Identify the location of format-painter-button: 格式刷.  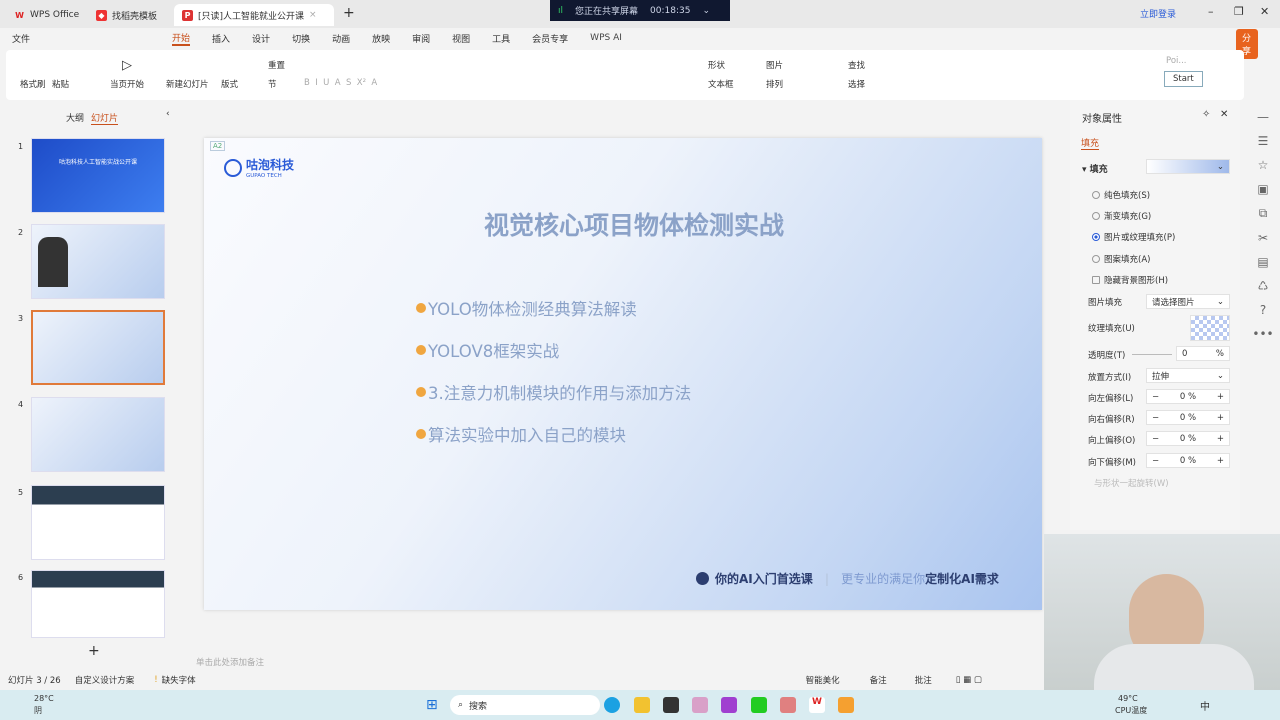
(33, 84).